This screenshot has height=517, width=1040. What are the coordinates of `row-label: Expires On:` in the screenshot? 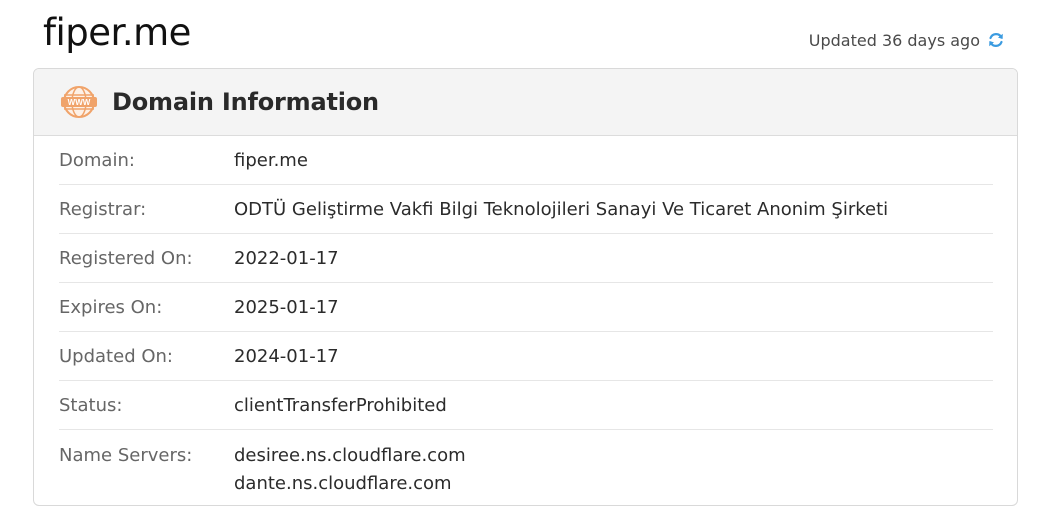 It's located at (111, 307).